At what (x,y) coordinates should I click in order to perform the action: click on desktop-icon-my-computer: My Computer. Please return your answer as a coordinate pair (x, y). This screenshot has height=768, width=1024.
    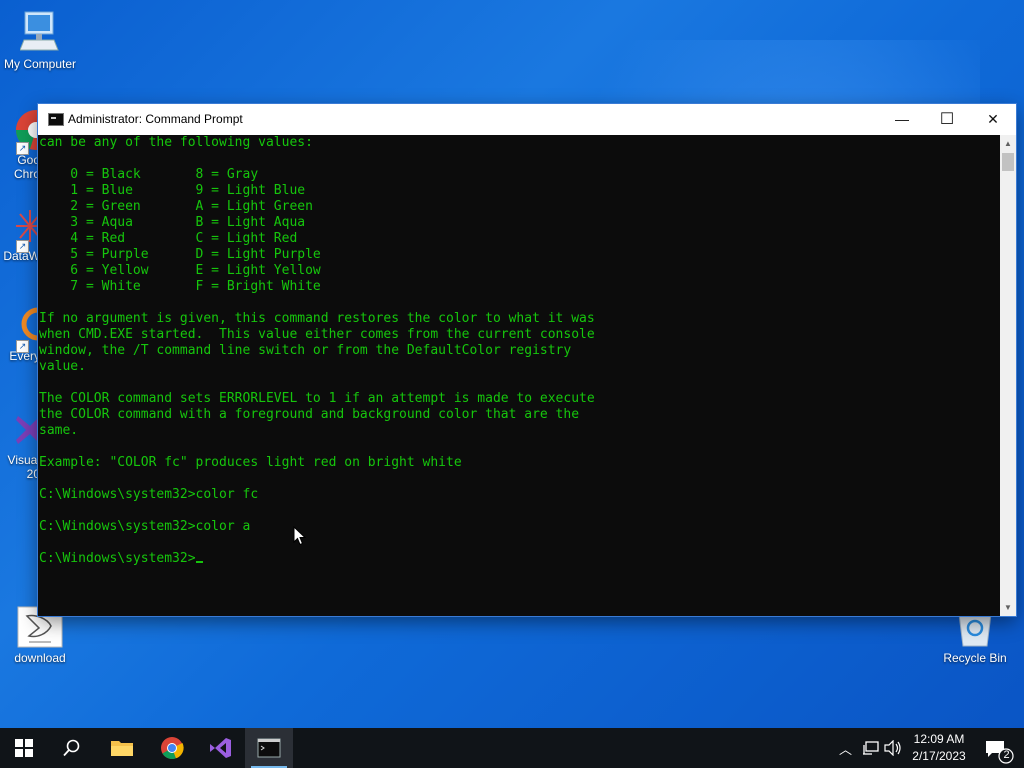
    Looking at the image, I should click on (40, 40).